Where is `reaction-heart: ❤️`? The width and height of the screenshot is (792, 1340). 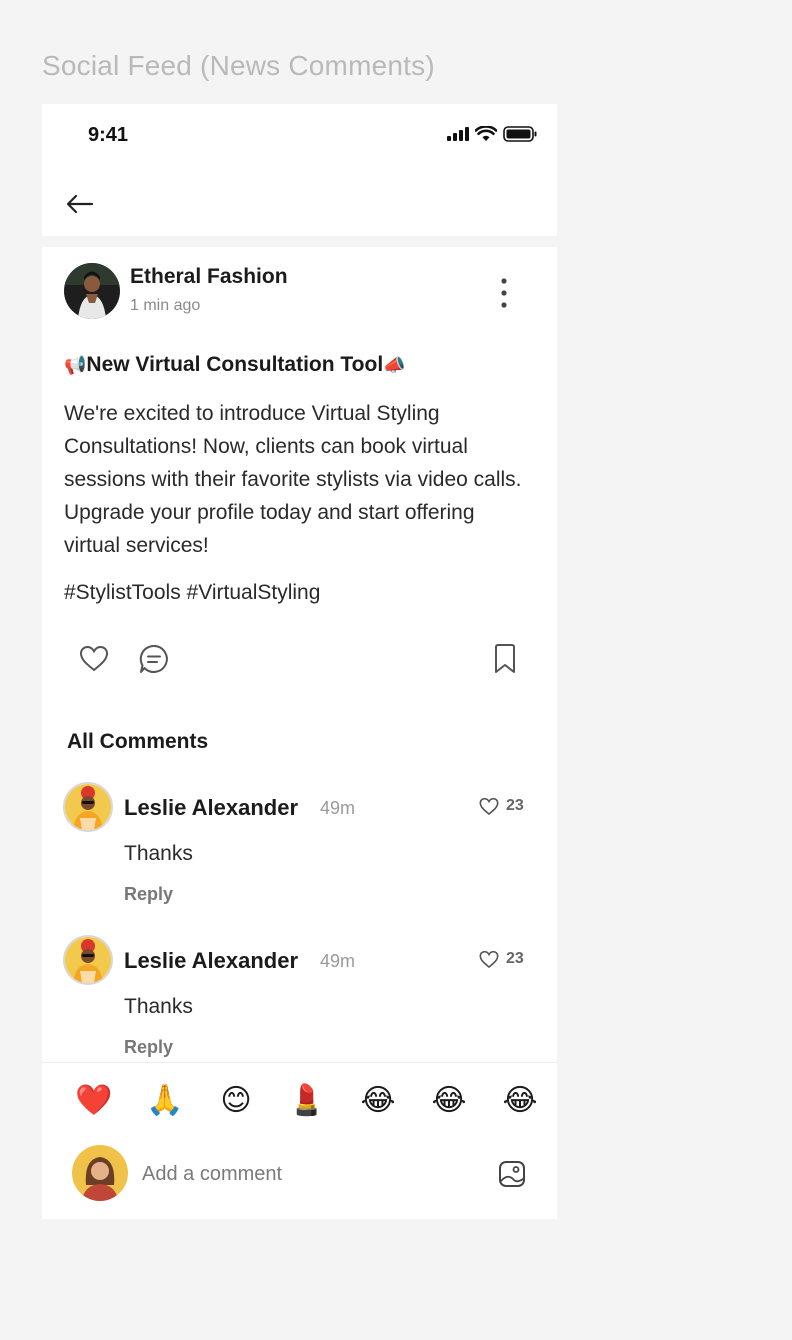
reaction-heart: ❤️ is located at coordinates (94, 1101).